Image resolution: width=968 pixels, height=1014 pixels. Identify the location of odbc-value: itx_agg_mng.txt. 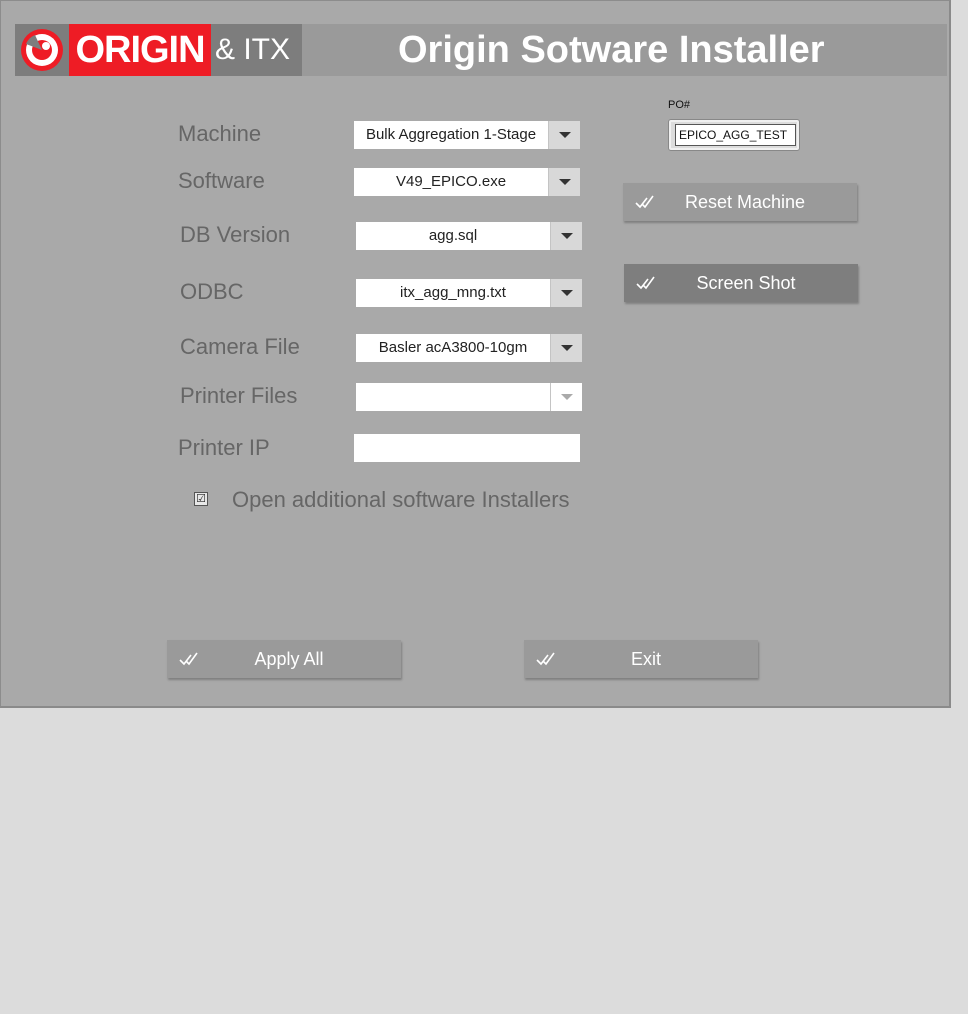
(453, 292).